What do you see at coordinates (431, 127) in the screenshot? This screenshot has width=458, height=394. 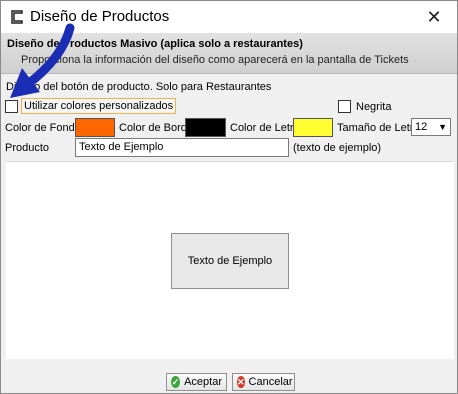 I see `font-size-select: 12 ▼` at bounding box center [431, 127].